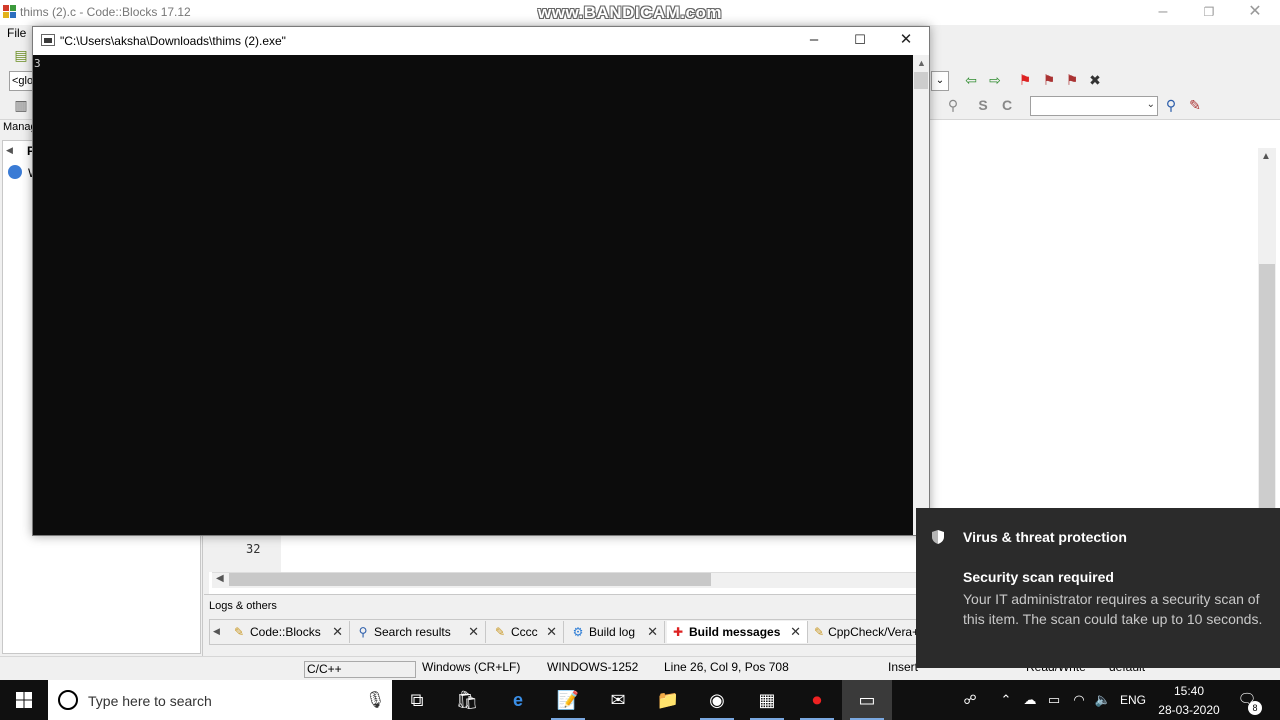 The image size is (1280, 720). I want to click on close-button: ✕, so click(1255, 12).